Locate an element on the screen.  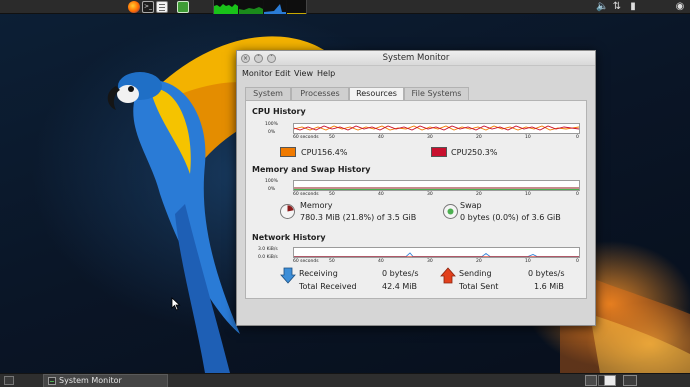
text-editor-icon is located at coordinates (162, 7).